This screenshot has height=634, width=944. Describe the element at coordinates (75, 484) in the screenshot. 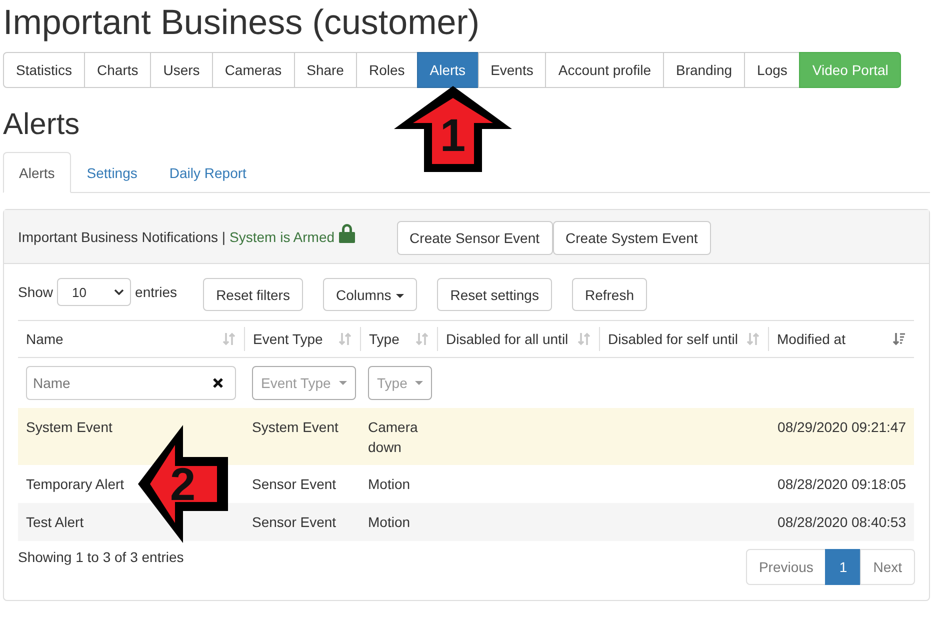

I see `table-cell: Temporary Alert` at that location.